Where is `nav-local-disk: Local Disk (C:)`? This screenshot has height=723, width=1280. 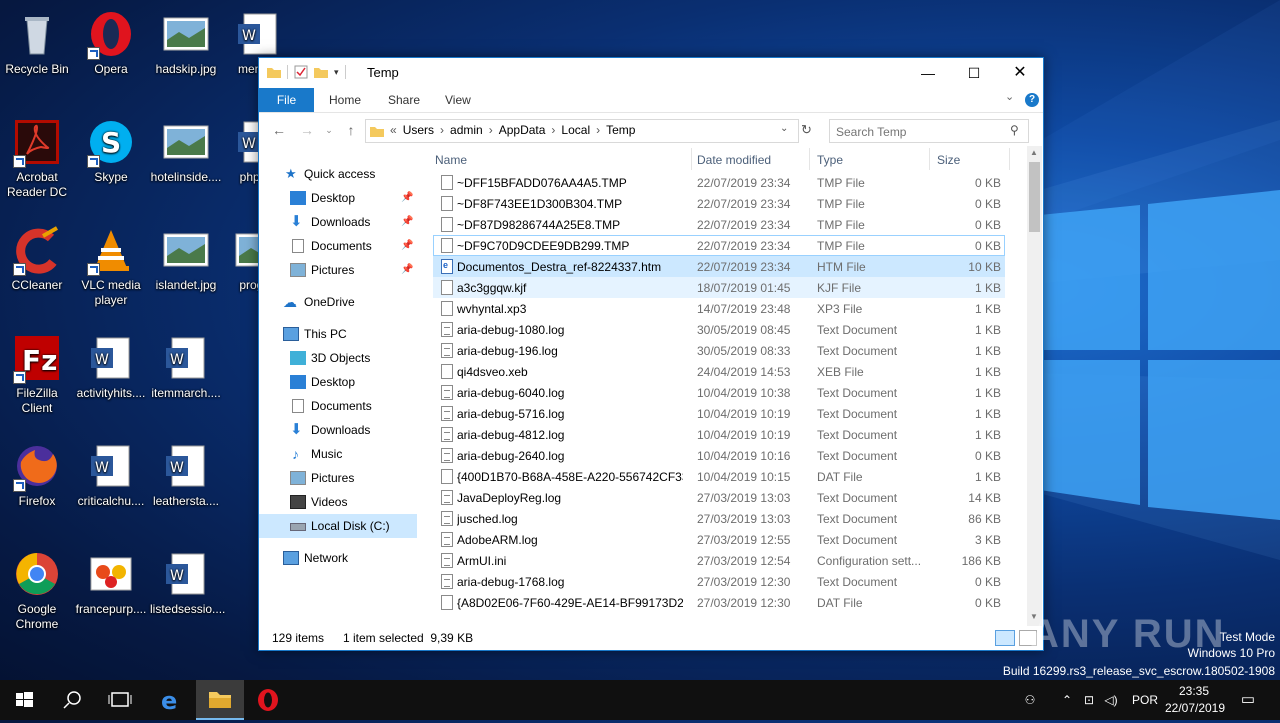
nav-local-disk: Local Disk (C:) is located at coordinates (338, 526).